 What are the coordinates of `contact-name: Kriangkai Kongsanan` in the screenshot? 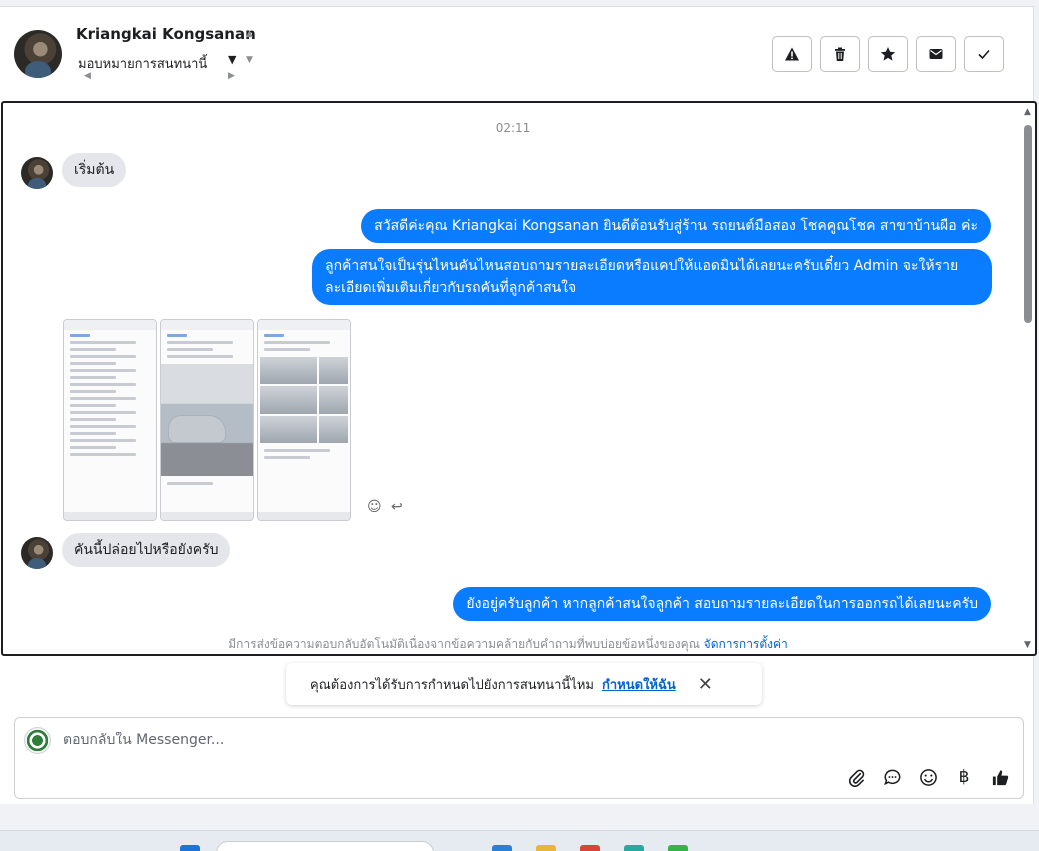 It's located at (166, 34).